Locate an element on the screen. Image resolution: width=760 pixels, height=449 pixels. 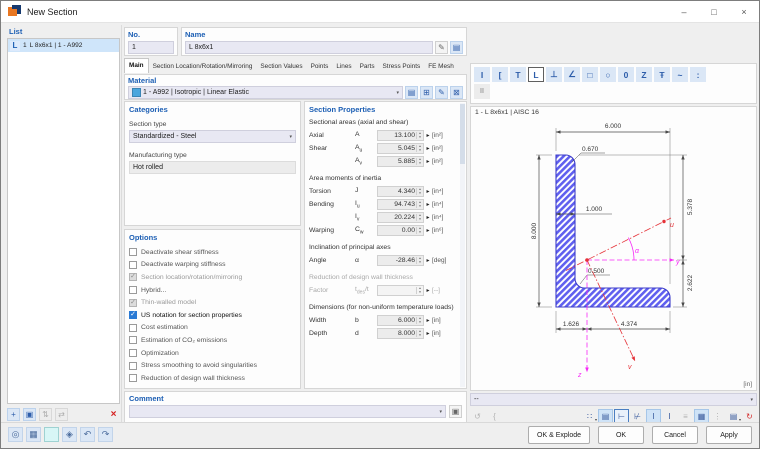
property-value-field: 6.000 ▴ ▾ is located at coordinates (400, 320).